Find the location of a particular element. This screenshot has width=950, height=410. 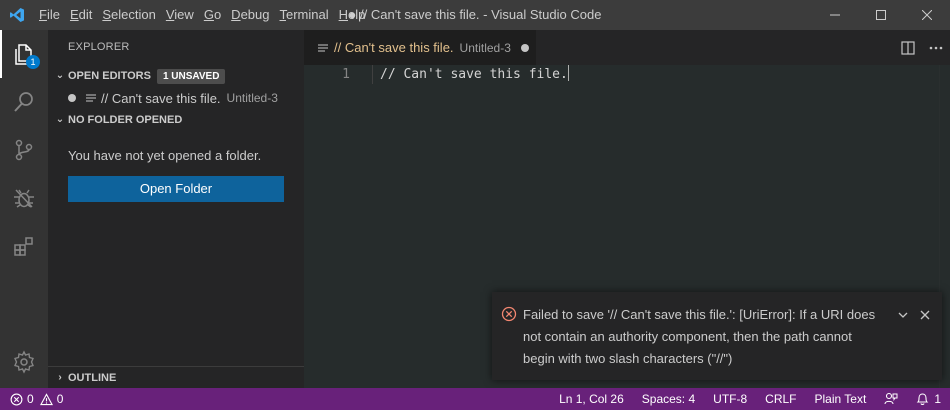

menu-view: View is located at coordinates (180, 15).